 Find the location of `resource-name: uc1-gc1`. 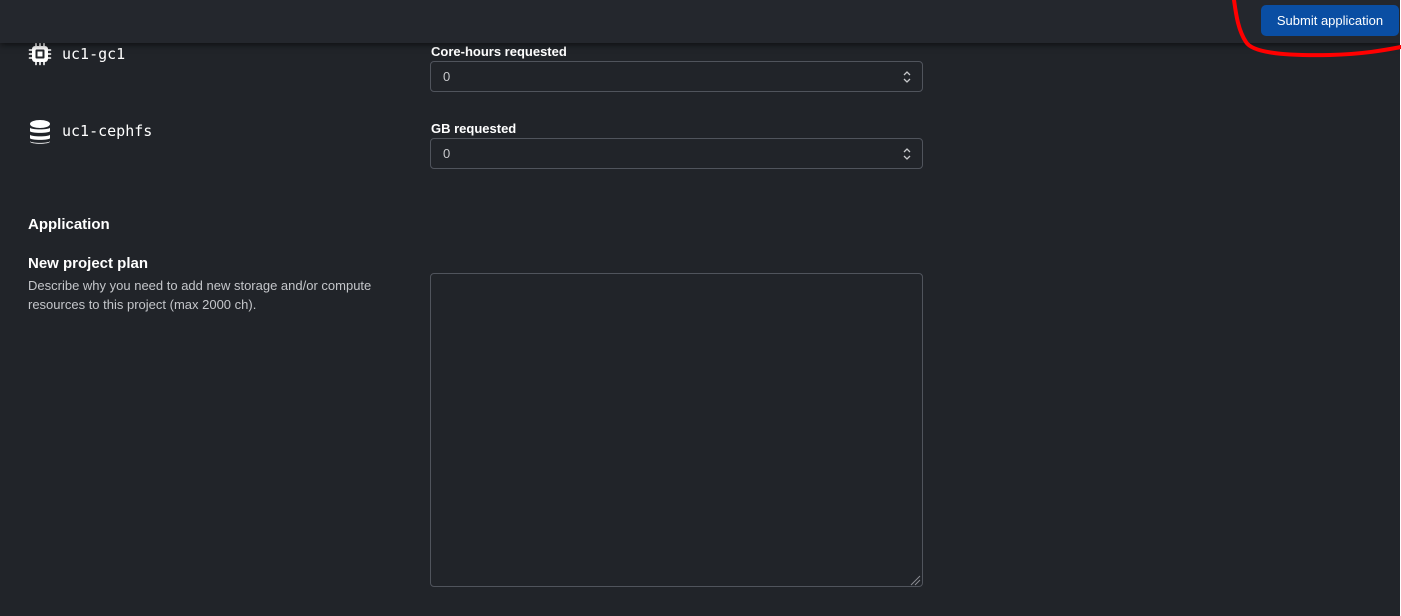

resource-name: uc1-gc1 is located at coordinates (94, 54).